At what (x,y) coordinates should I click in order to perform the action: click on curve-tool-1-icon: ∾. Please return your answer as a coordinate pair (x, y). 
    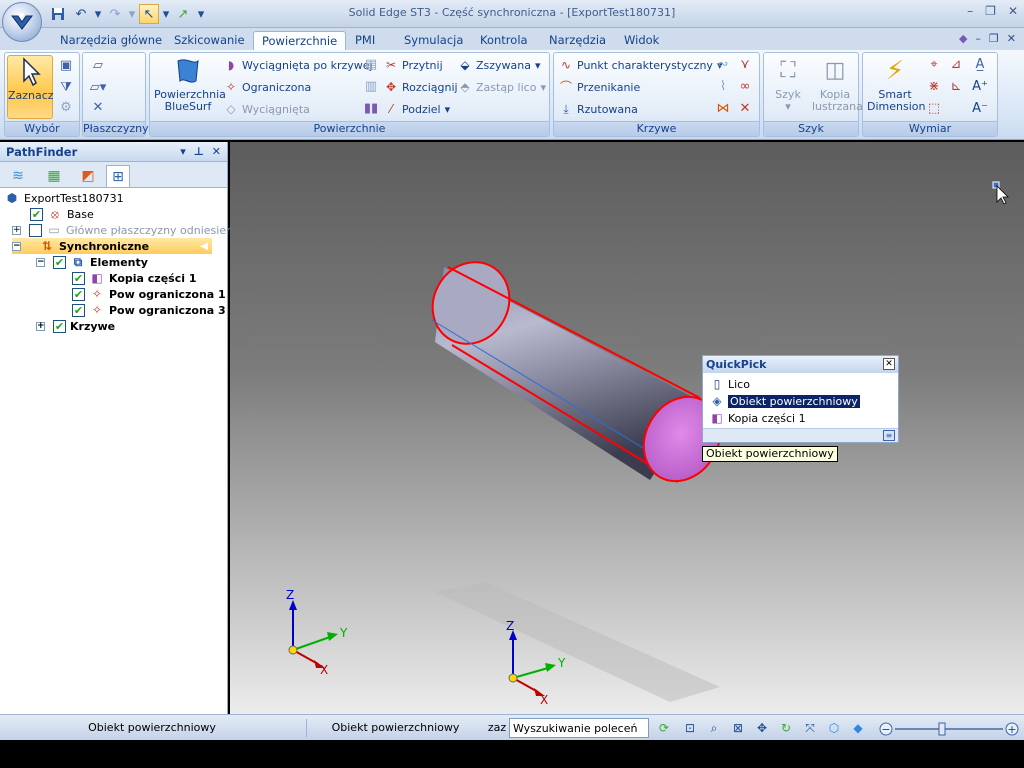
    Looking at the image, I should click on (723, 65).